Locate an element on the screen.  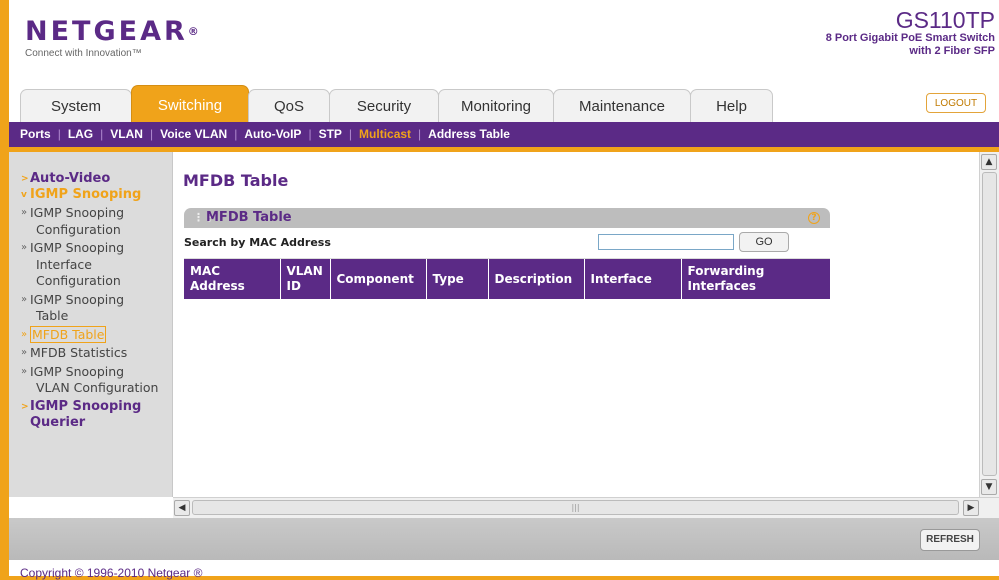
sidebar-subitem-igmp-snooping-table: » IGMP Snooping Table is located at coordinates (95, 308).